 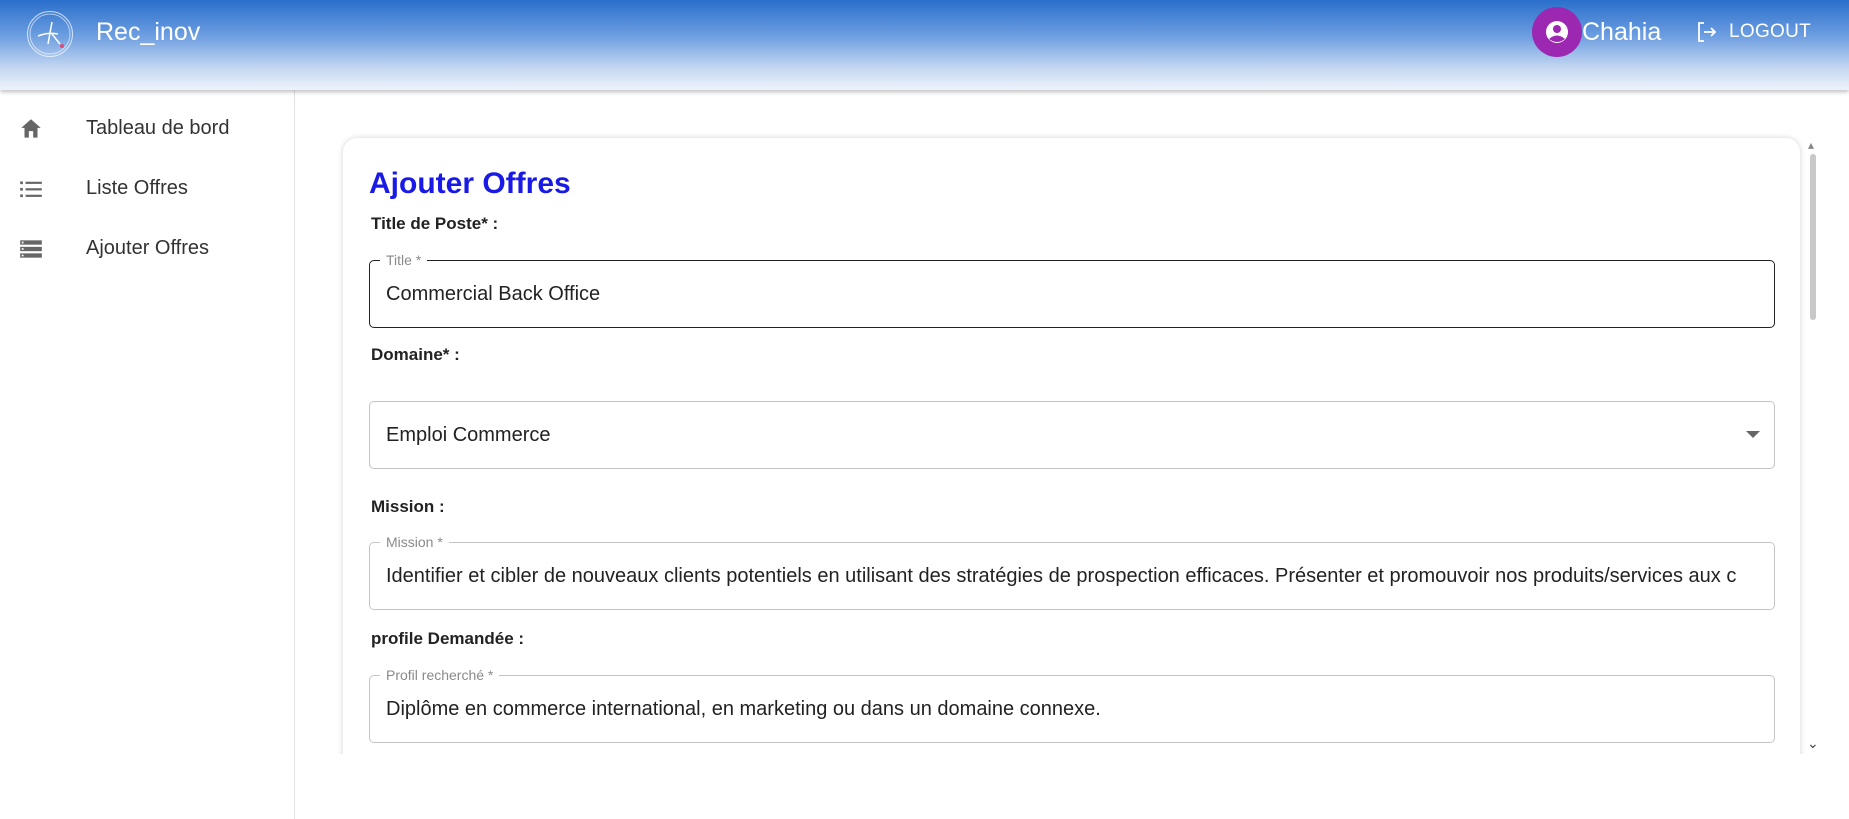 What do you see at coordinates (1770, 31) in the screenshot?
I see `logout-label: LOGOUT` at bounding box center [1770, 31].